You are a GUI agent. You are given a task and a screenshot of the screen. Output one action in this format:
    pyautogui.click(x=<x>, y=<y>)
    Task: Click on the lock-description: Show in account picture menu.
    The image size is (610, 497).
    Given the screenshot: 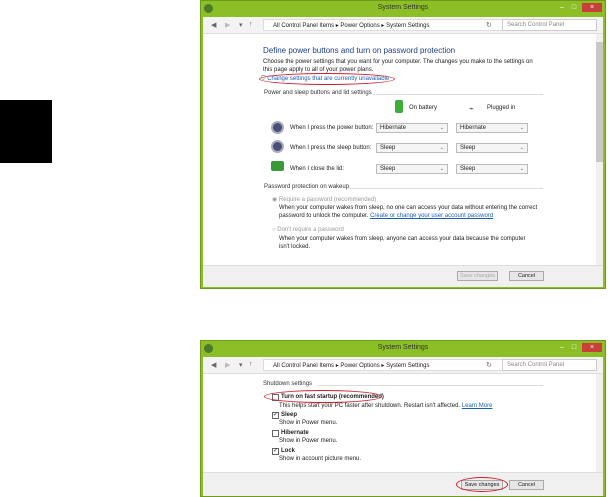 What is the action you would take?
    pyautogui.click(x=320, y=459)
    